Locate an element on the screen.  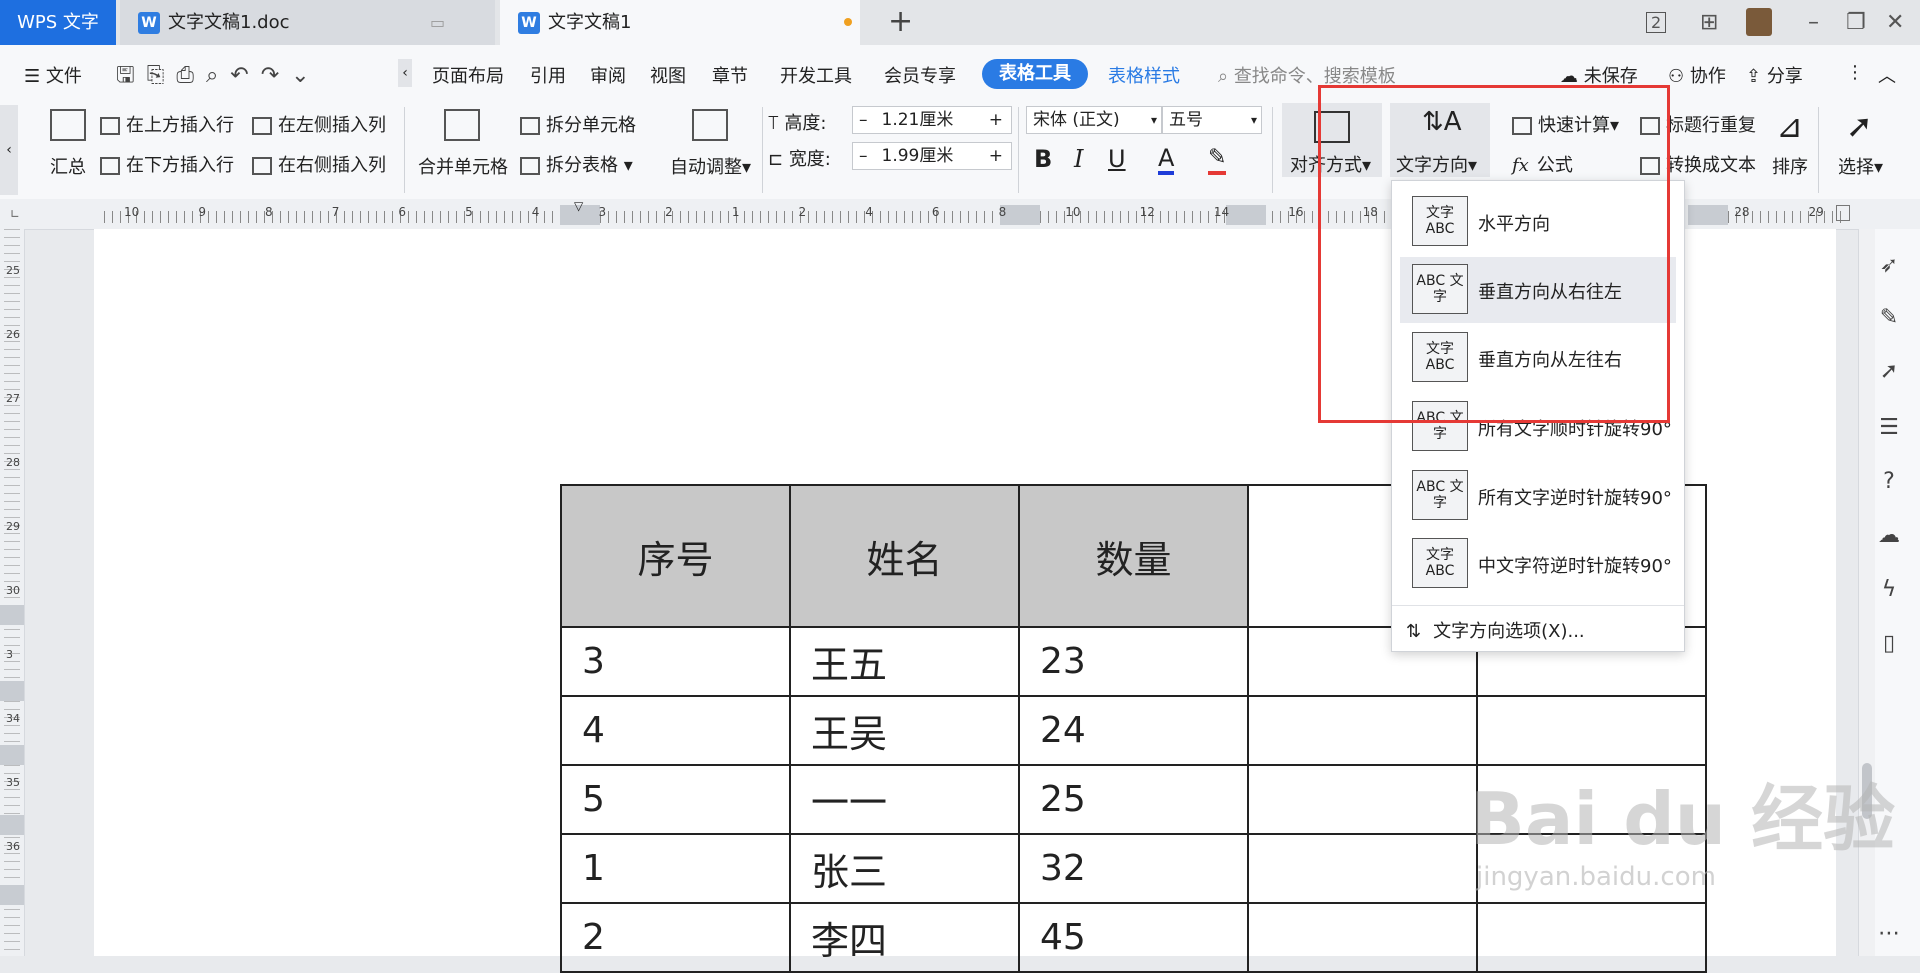
table-cell: 1 is located at coordinates (675, 868).